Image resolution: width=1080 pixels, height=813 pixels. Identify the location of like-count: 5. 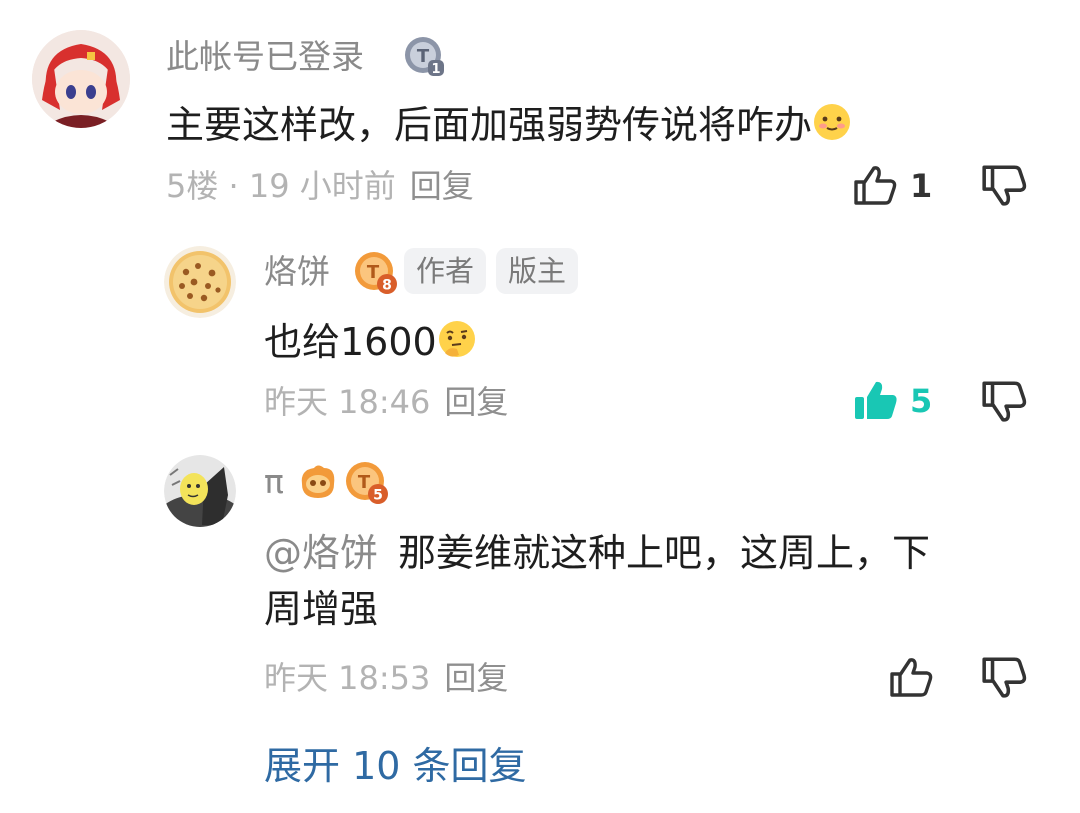
(921, 401).